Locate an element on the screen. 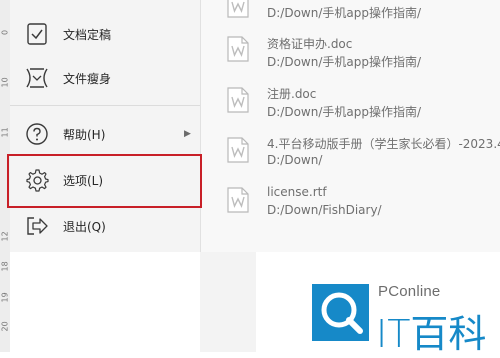 The height and width of the screenshot is (358, 500). menu-item-help: 帮助(H) ▶ is located at coordinates (105, 134).